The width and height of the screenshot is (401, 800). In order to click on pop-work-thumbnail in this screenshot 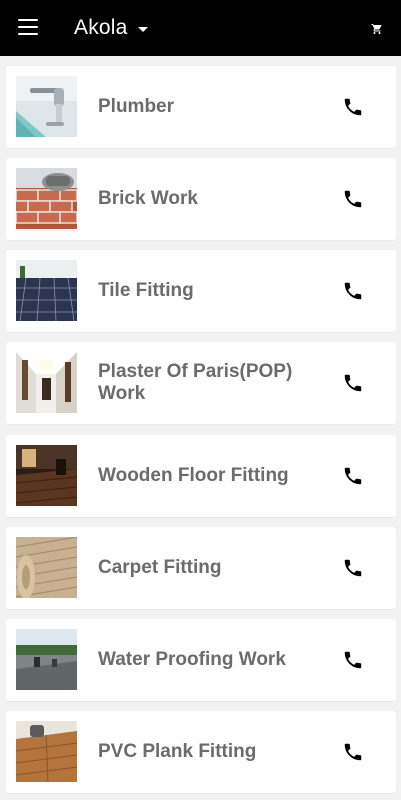, I will do `click(46, 382)`.